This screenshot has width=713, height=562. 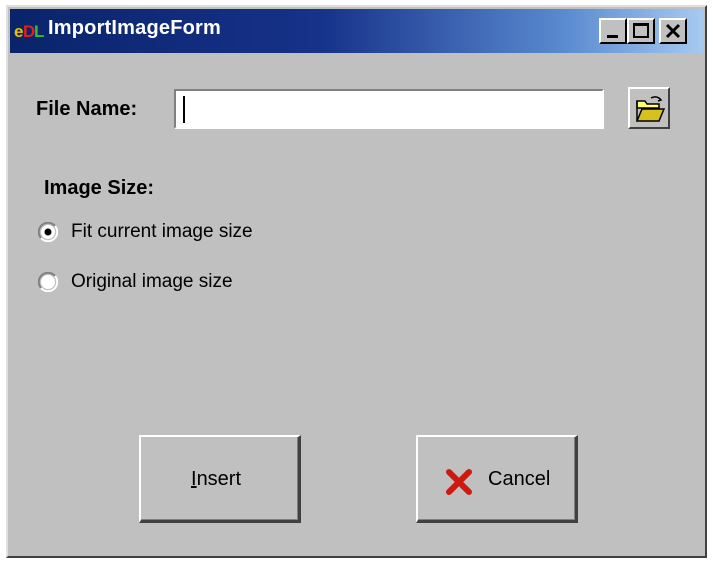 What do you see at coordinates (99, 188) in the screenshot?
I see `image-size-label: Image Size:` at bounding box center [99, 188].